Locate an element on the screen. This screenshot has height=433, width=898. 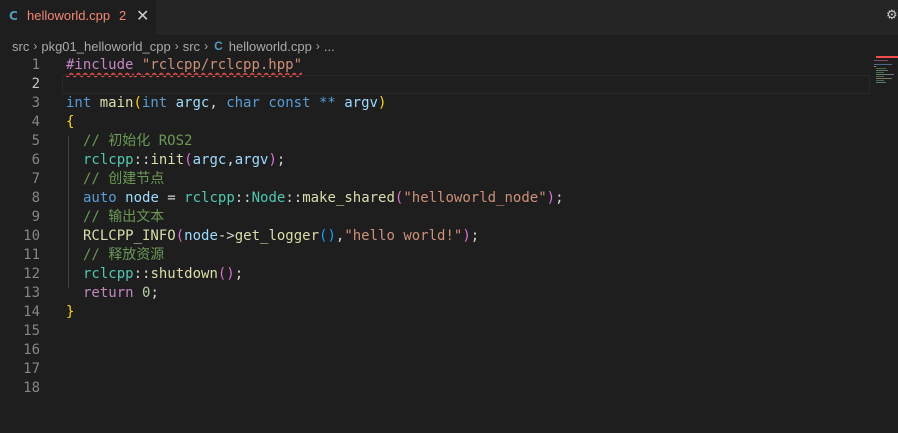
code-line-active: 2 is located at coordinates (435, 84).